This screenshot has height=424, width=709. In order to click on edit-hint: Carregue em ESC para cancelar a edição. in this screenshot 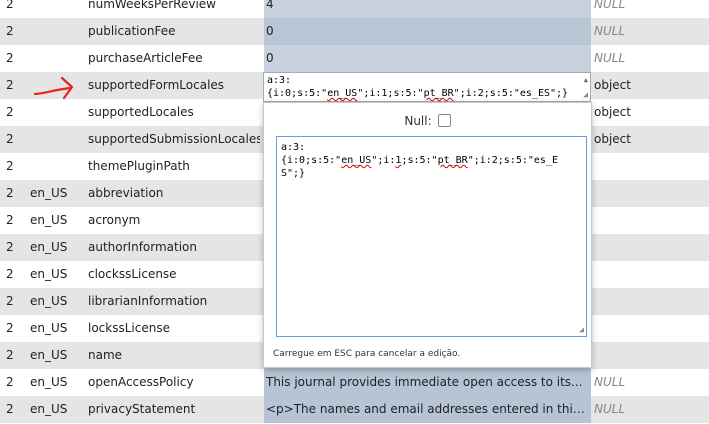, I will do `click(367, 354)`.